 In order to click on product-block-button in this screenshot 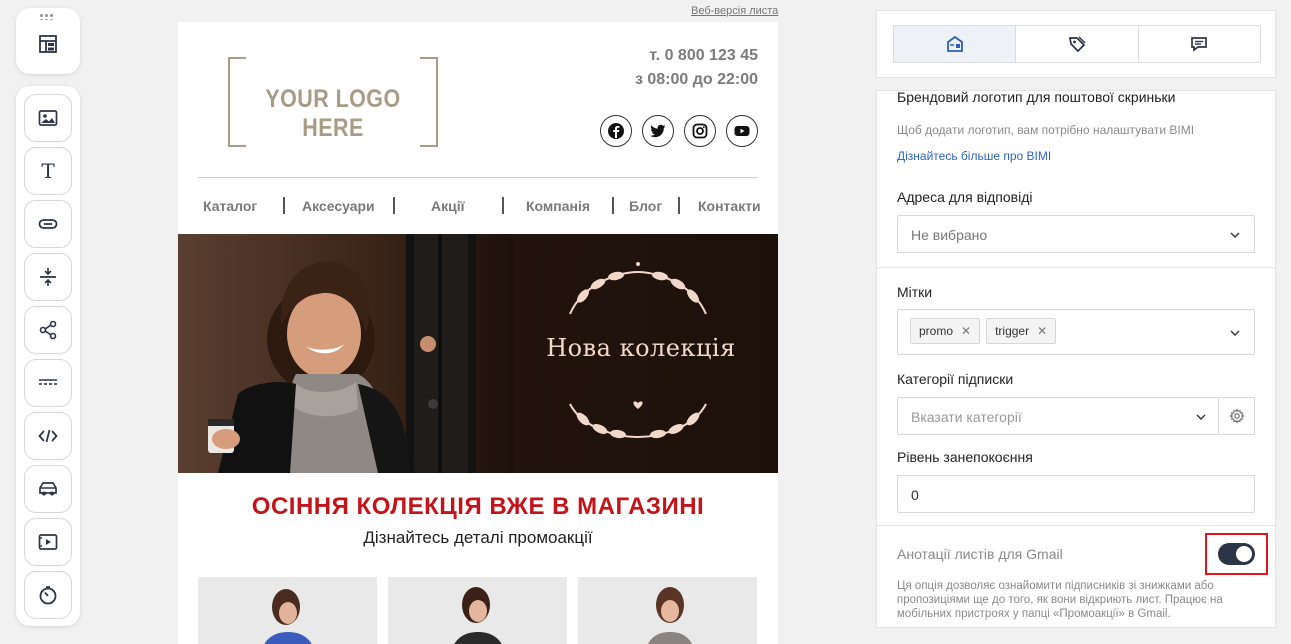, I will do `click(48, 489)`.